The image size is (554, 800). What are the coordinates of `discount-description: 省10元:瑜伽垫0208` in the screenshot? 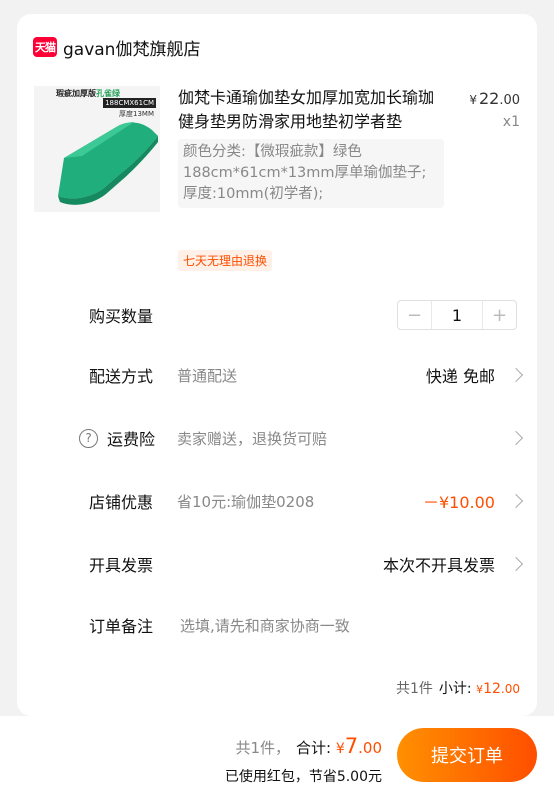 It's located at (246, 501).